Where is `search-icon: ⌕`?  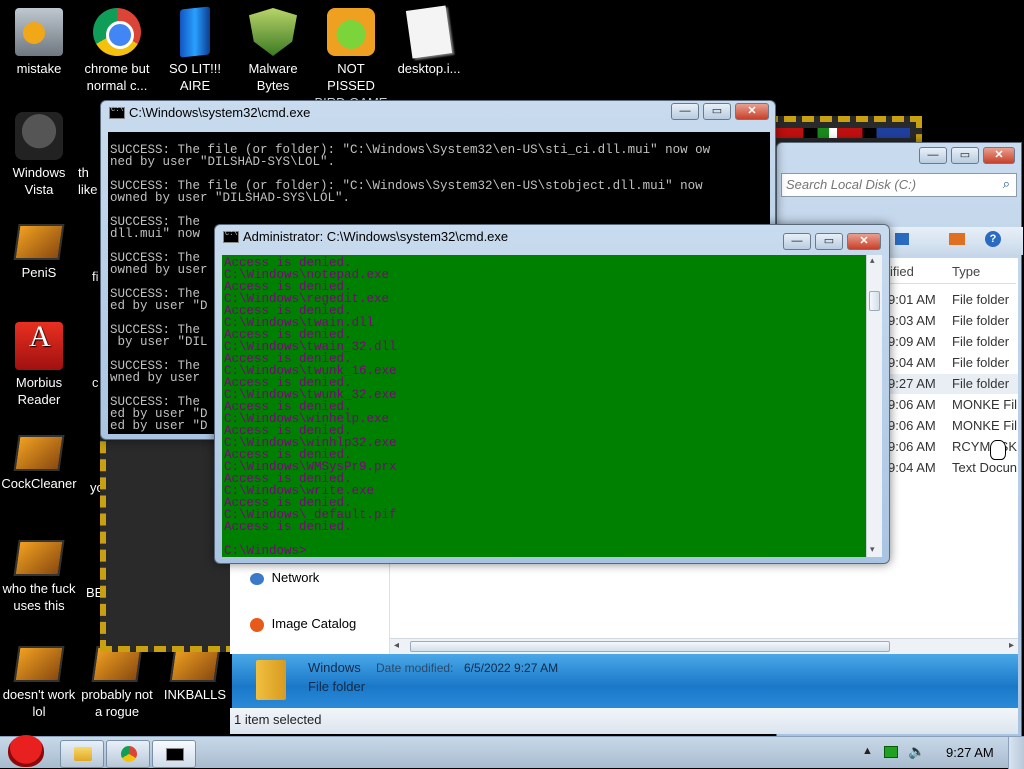
search-icon: ⌕ is located at coordinates (1006, 184).